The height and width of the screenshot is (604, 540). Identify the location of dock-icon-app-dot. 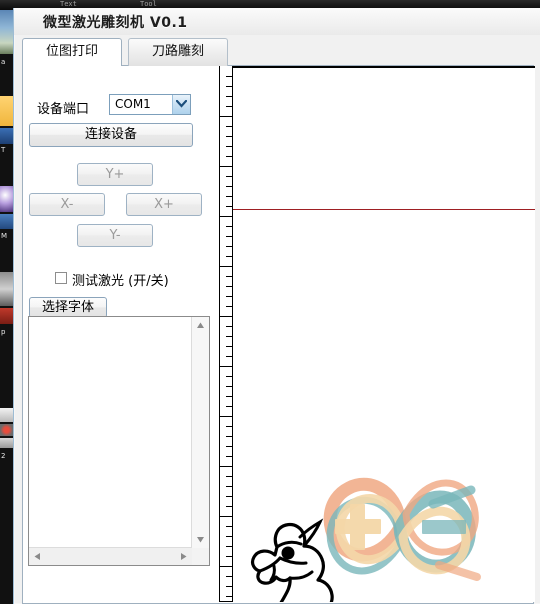
(6, 430).